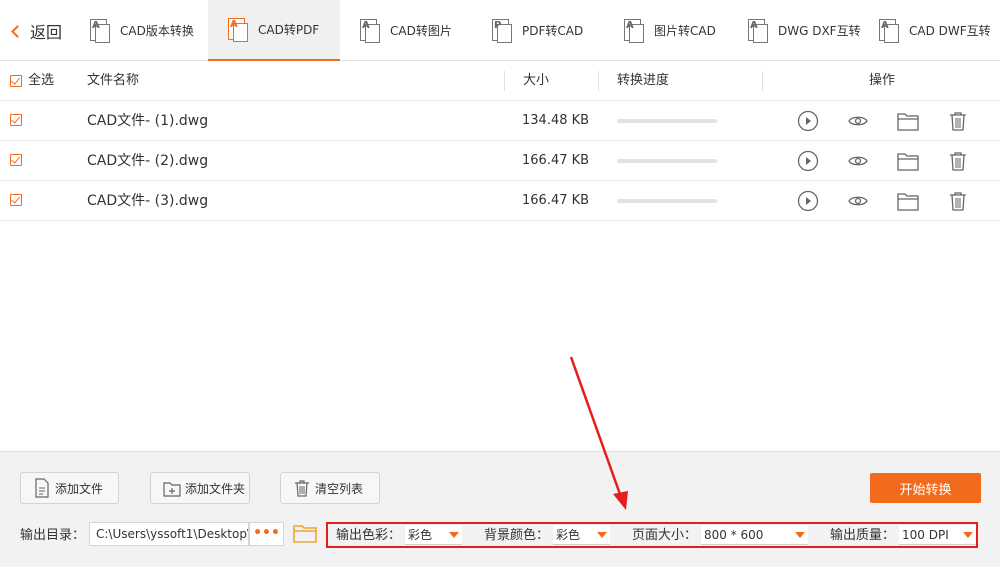  I want to click on browse-dir-button: •••, so click(266, 534).